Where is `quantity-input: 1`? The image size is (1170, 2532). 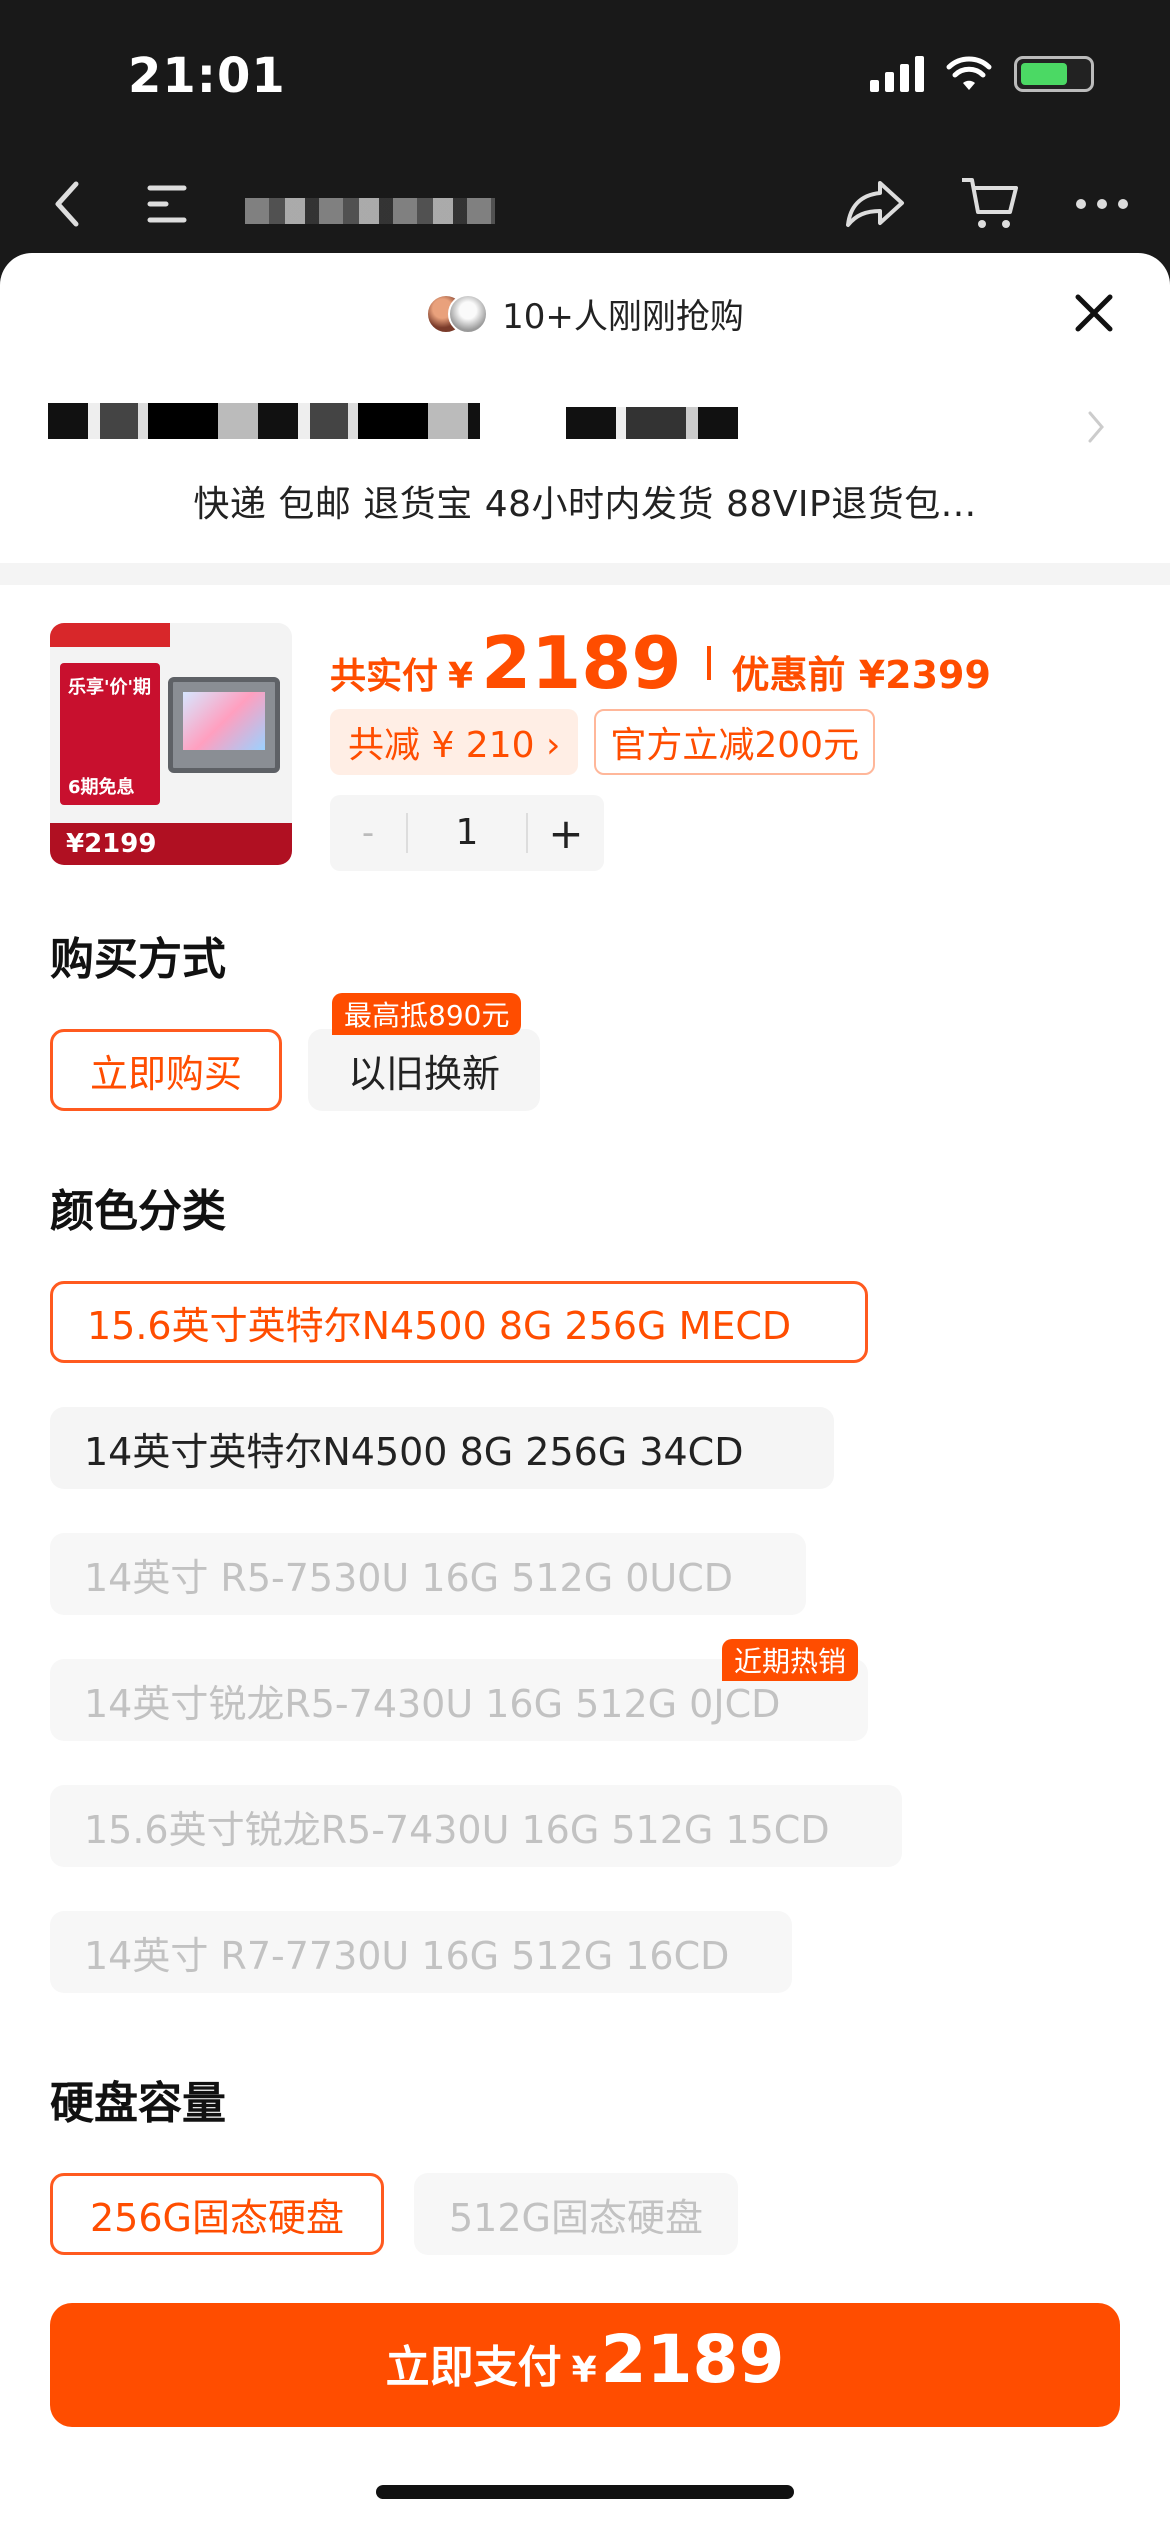
quantity-input: 1 is located at coordinates (467, 833).